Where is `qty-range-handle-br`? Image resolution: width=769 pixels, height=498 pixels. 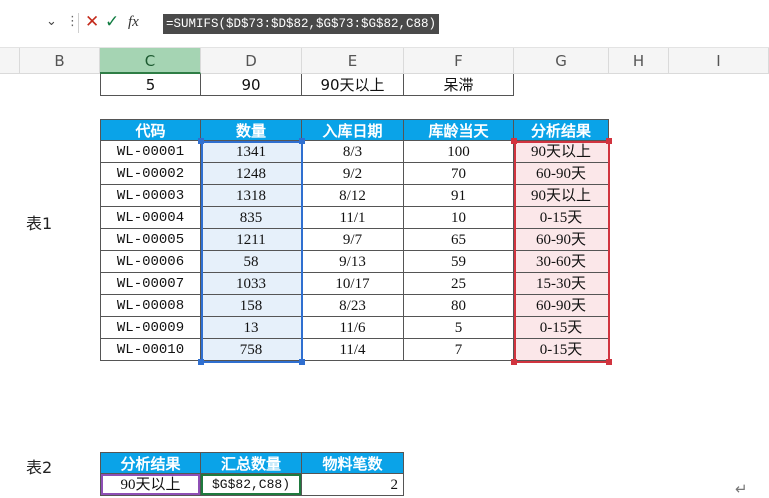 qty-range-handle-br is located at coordinates (302, 362).